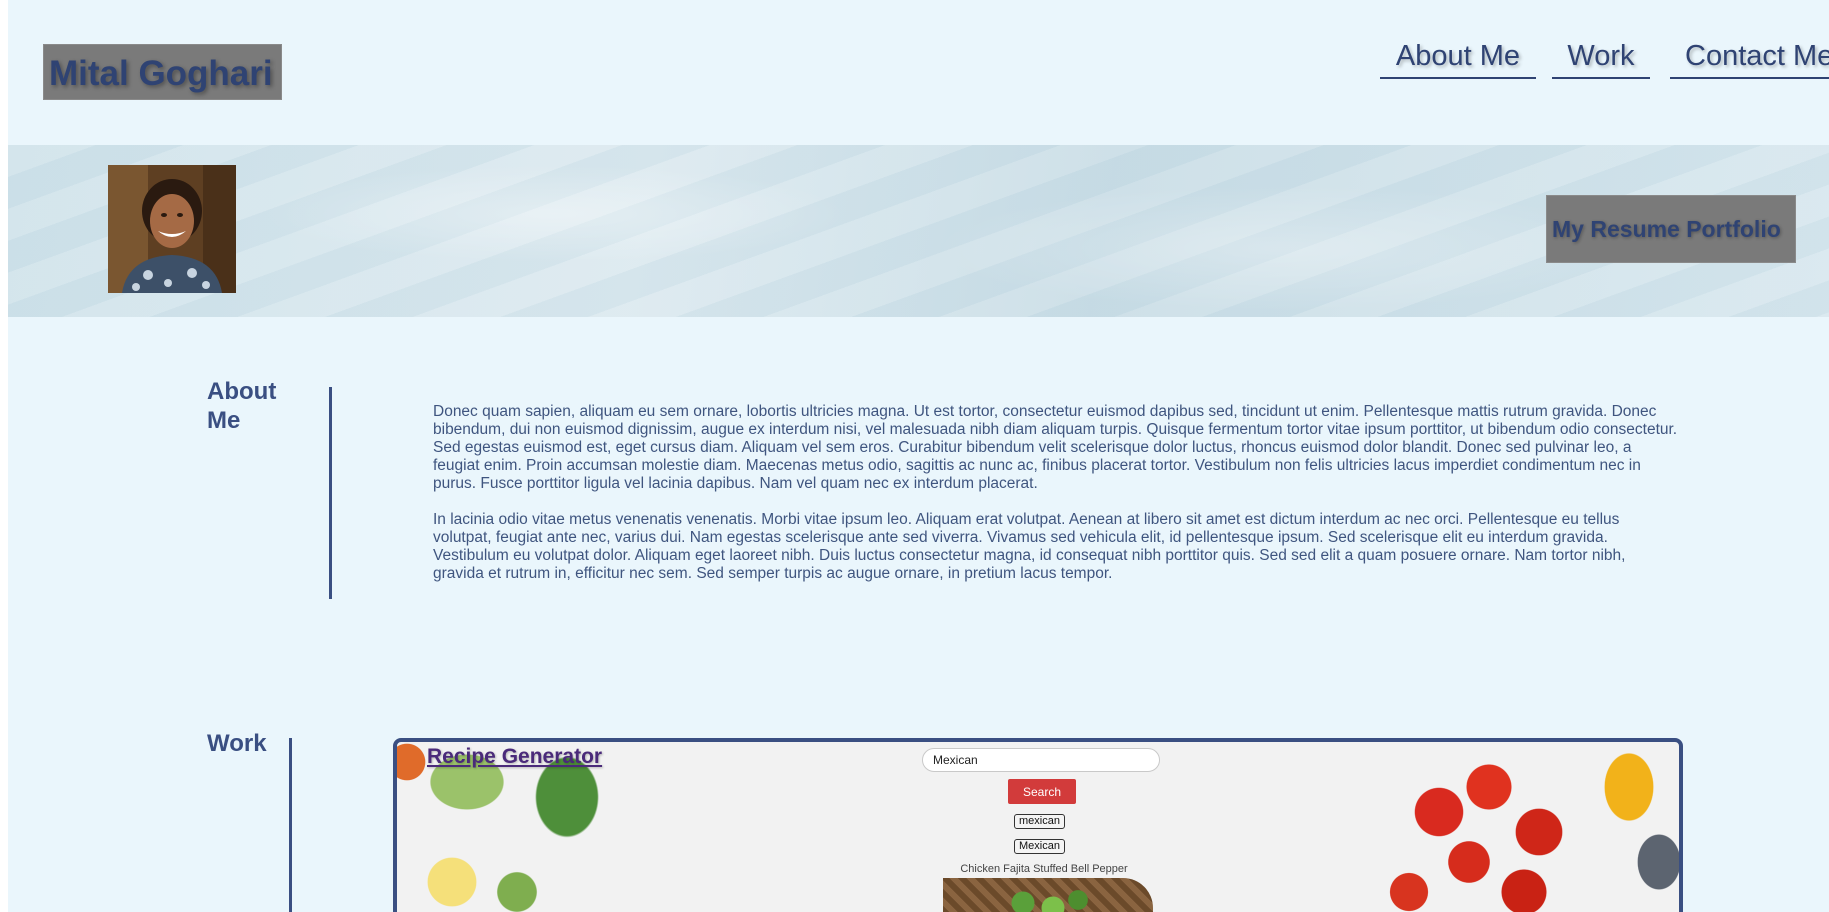 The width and height of the screenshot is (1829, 912). Describe the element at coordinates (1048, 895) in the screenshot. I see `recipe-result-image` at that location.